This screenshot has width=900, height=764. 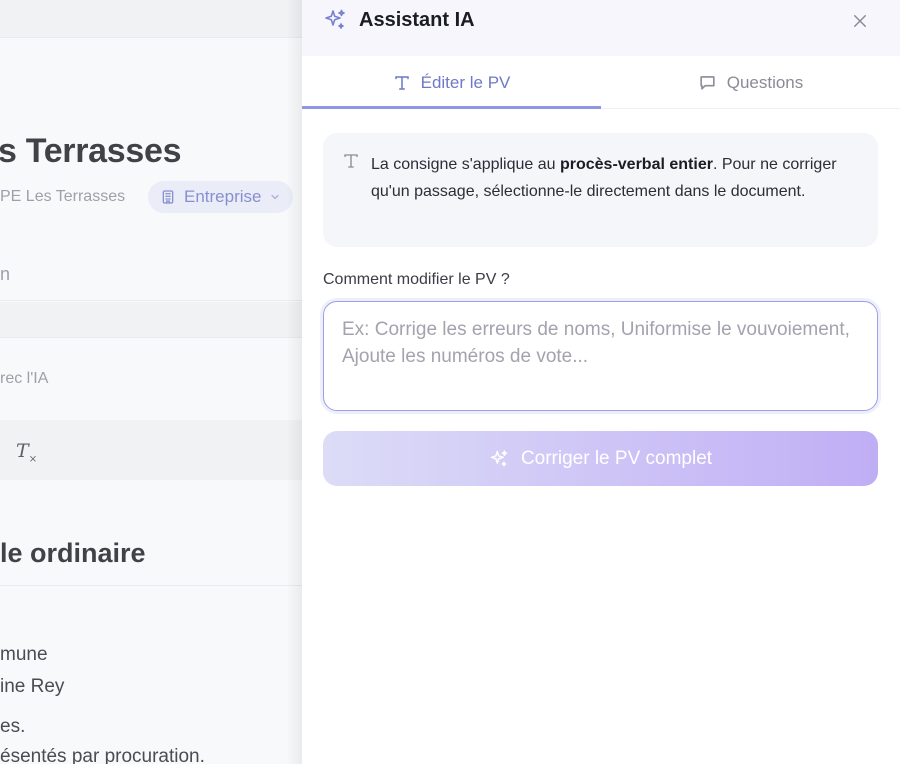 What do you see at coordinates (63, 196) in the screenshot?
I see `document-subtitle: PE Les Terrasses` at bounding box center [63, 196].